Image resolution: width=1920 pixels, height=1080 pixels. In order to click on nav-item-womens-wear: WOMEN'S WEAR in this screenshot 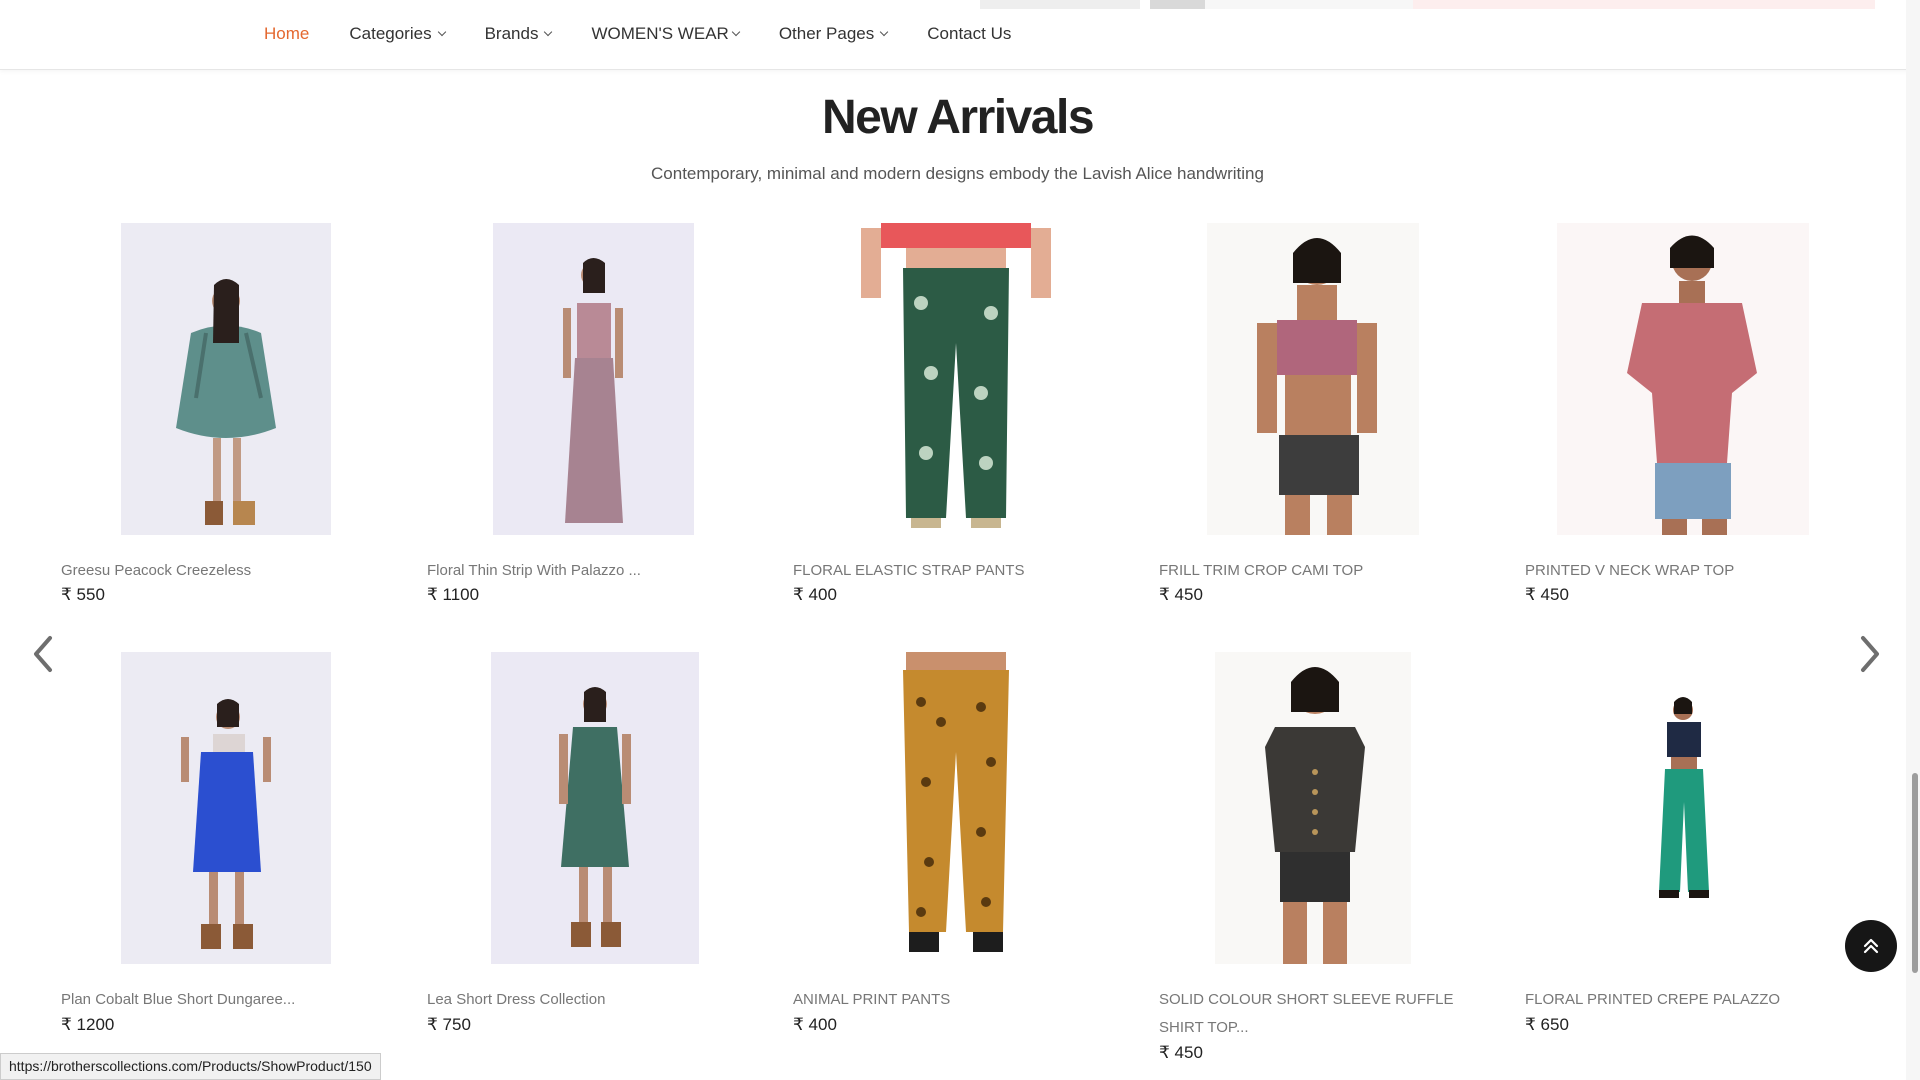, I will do `click(666, 34)`.